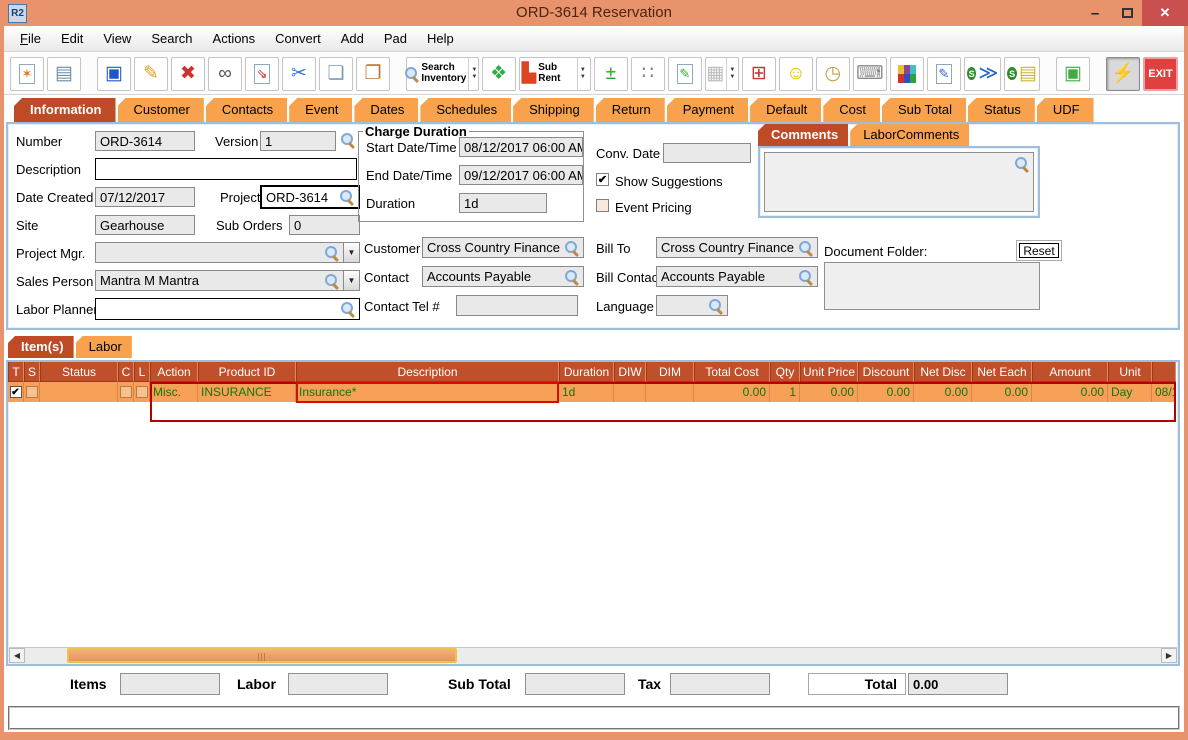 The width and height of the screenshot is (1188, 740). Describe the element at coordinates (395, 39) in the screenshot. I see `menu-item-pad: Pad` at that location.